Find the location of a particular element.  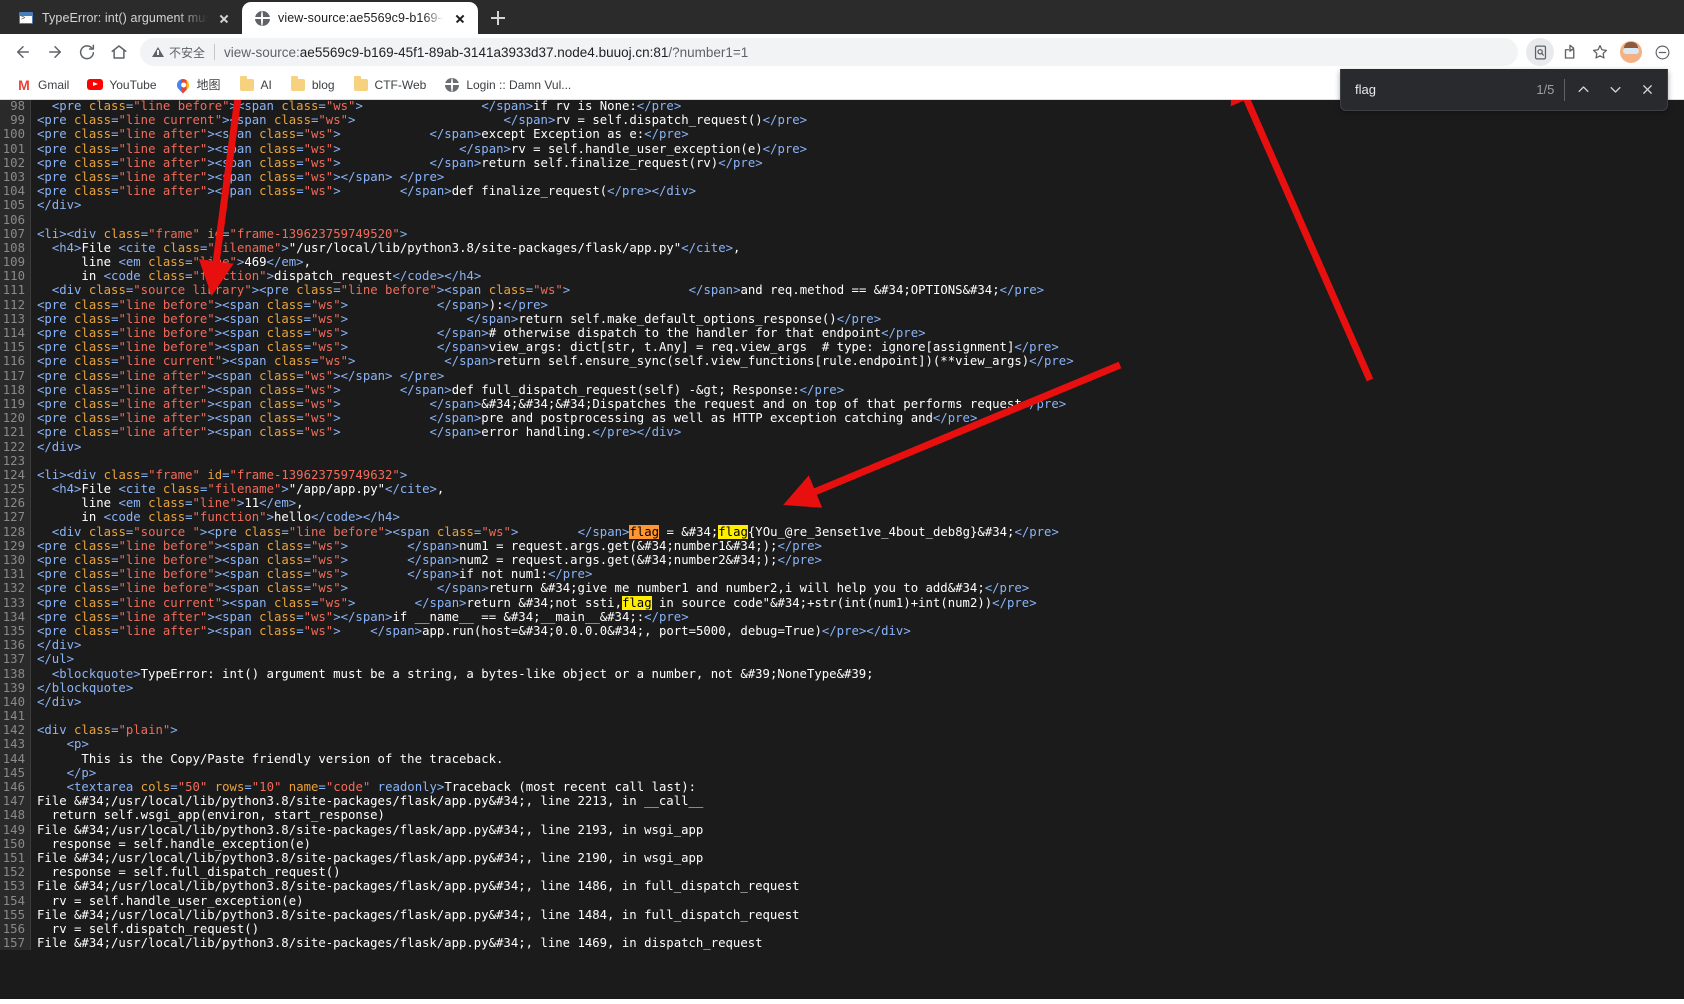

line-number: 117 is located at coordinates (13, 375).